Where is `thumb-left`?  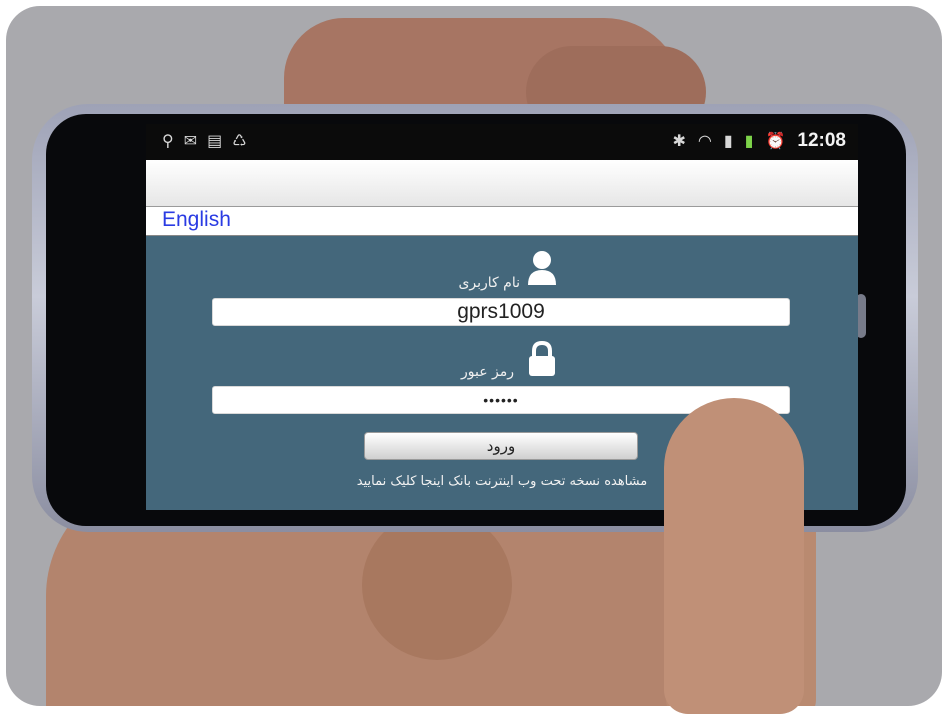
thumb-left is located at coordinates (437, 585).